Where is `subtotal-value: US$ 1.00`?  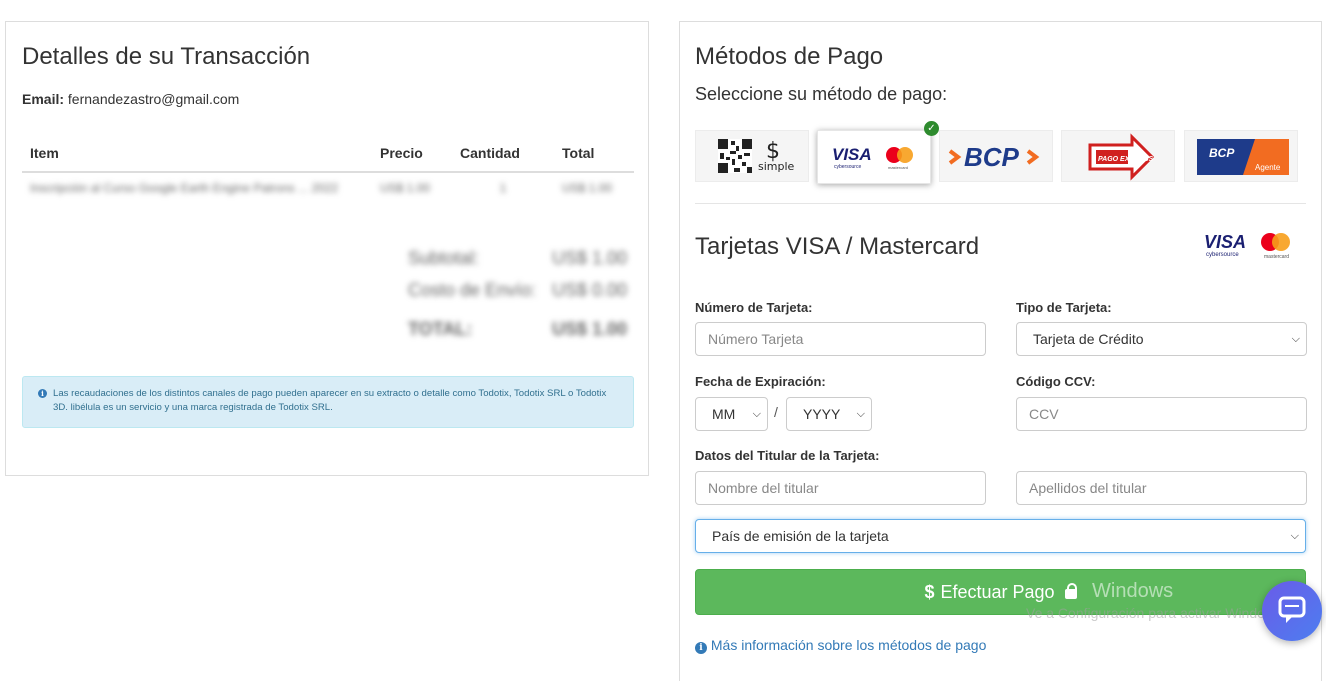 subtotal-value: US$ 1.00 is located at coordinates (590, 258).